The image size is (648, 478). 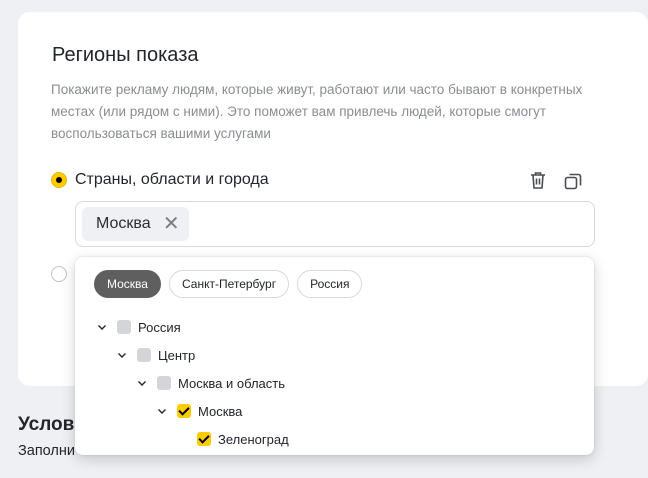 I want to click on tree-label: Москва и область, so click(x=232, y=383).